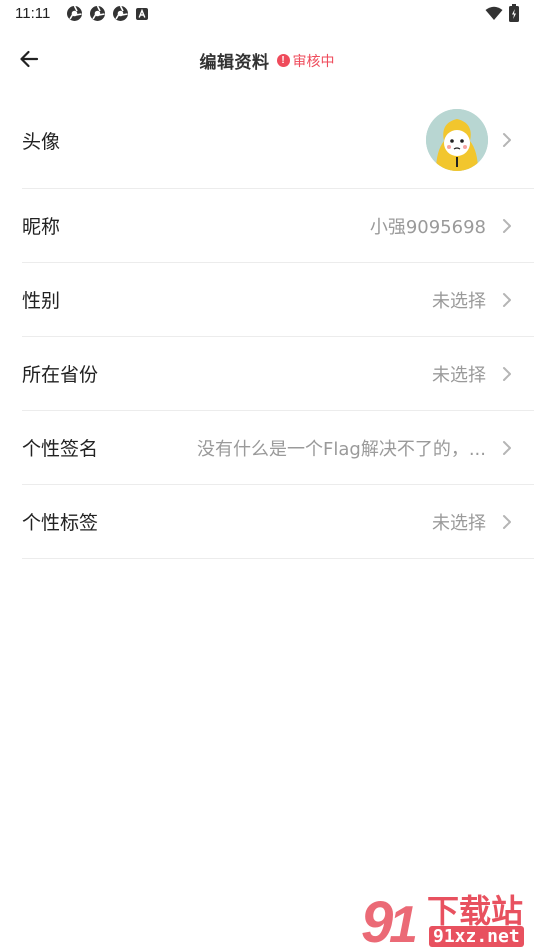 This screenshot has height=950, width=534. Describe the element at coordinates (283, 60) in the screenshot. I see `alert-icon: !` at that location.